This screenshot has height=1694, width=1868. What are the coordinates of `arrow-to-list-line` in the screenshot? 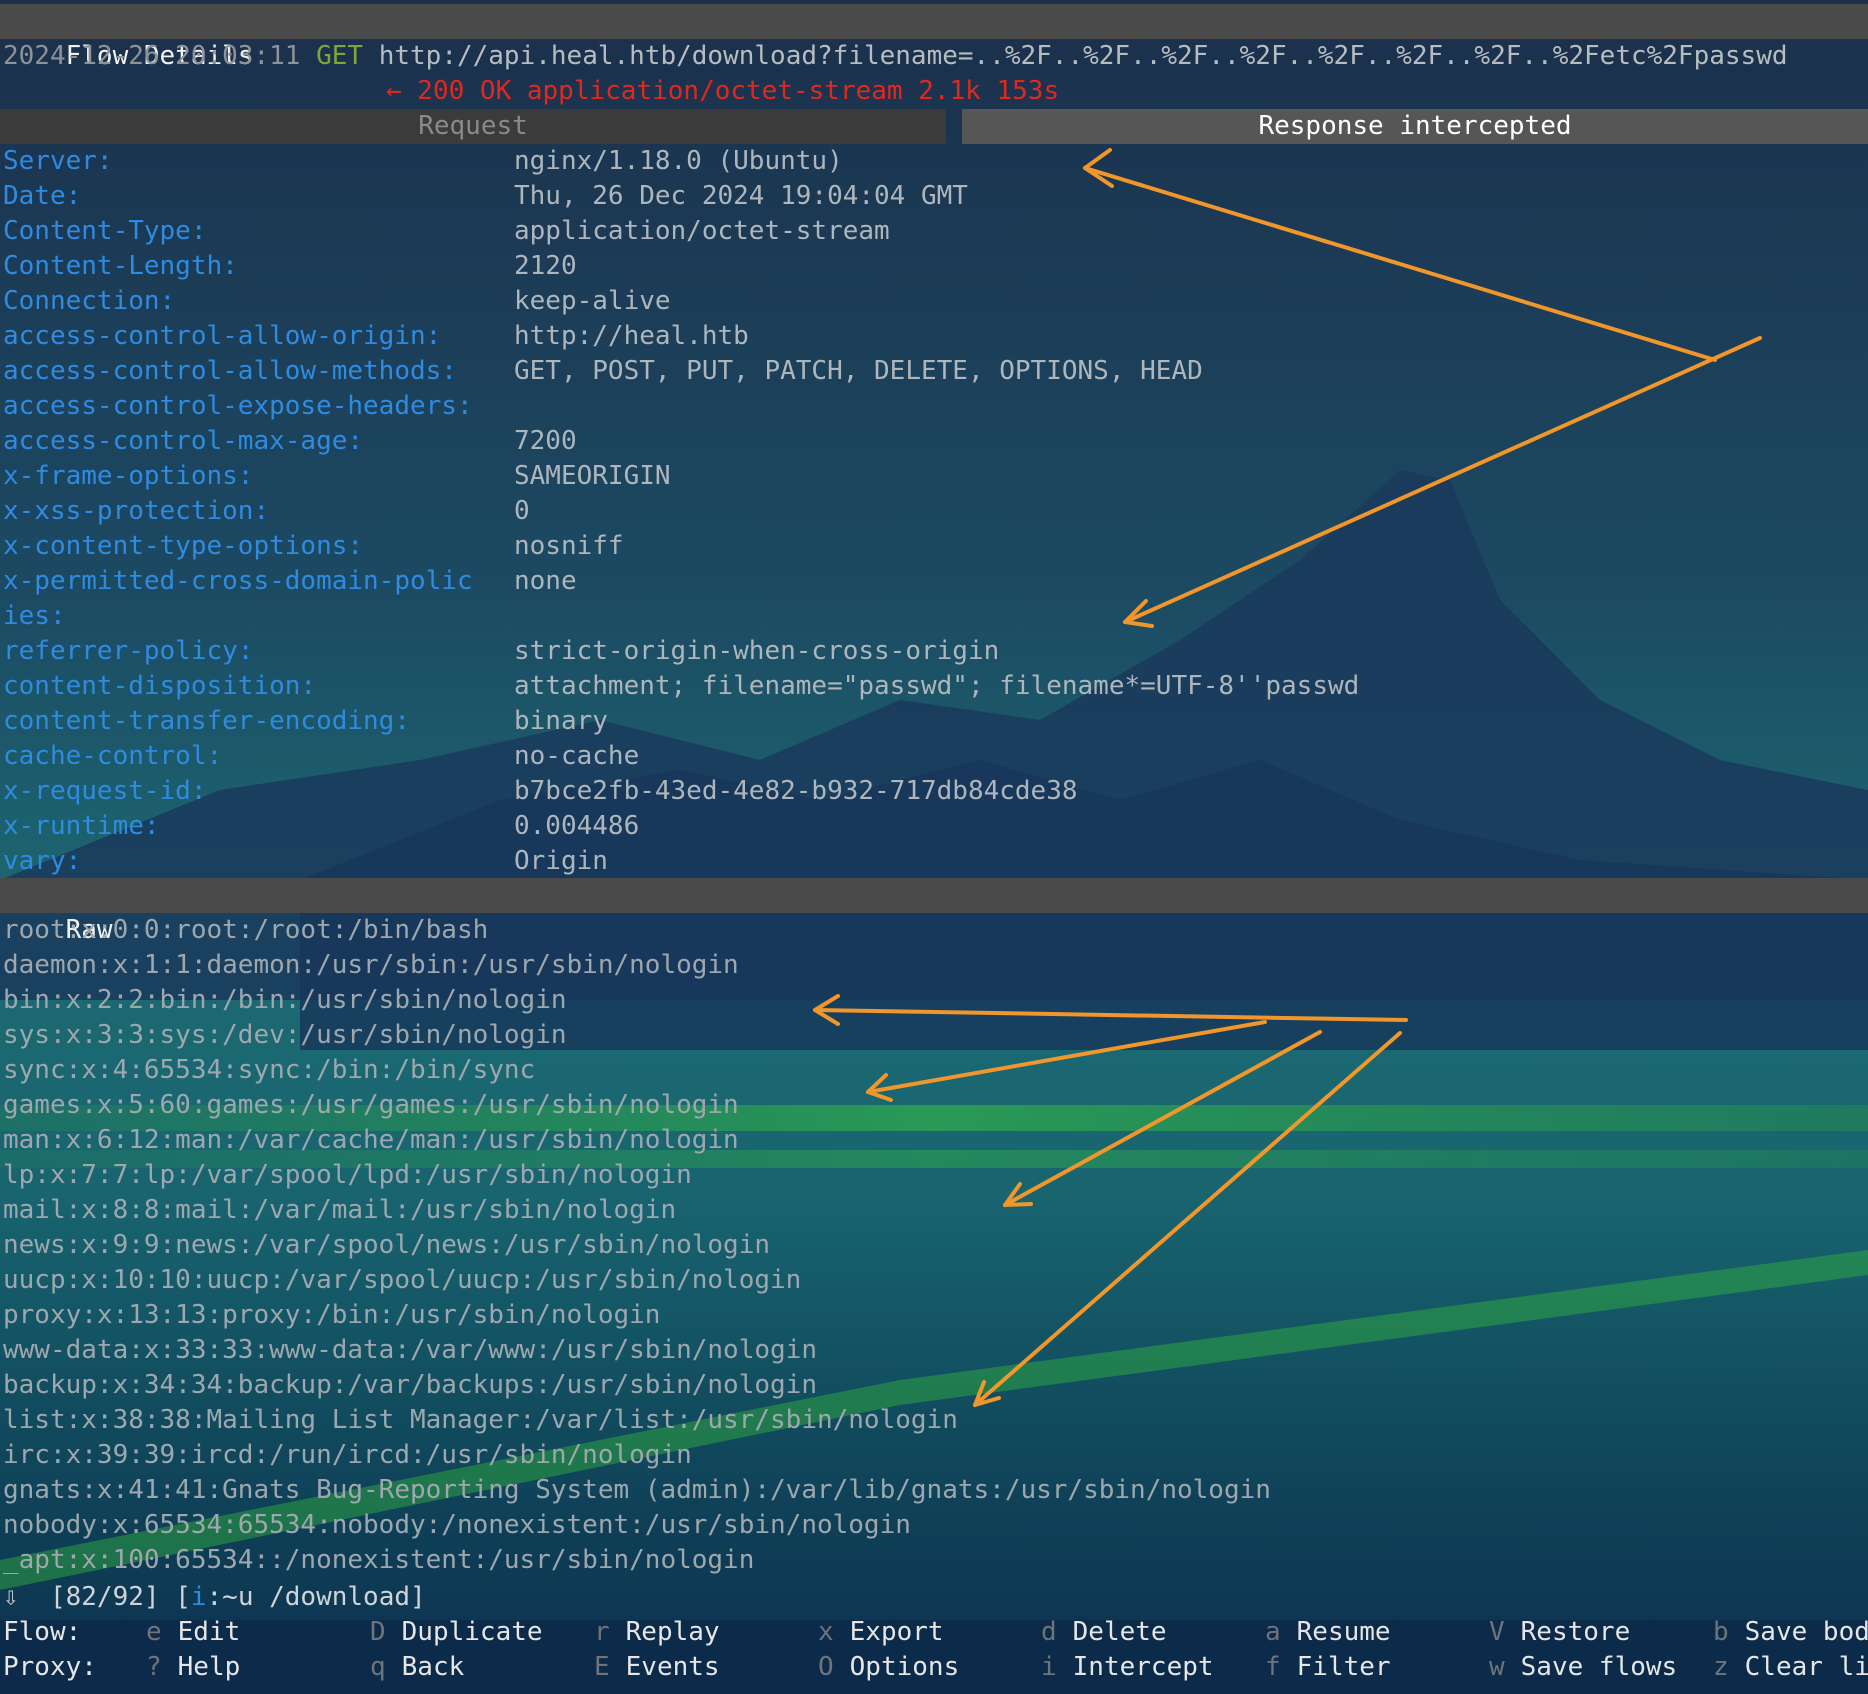 It's located at (1187, 1219).